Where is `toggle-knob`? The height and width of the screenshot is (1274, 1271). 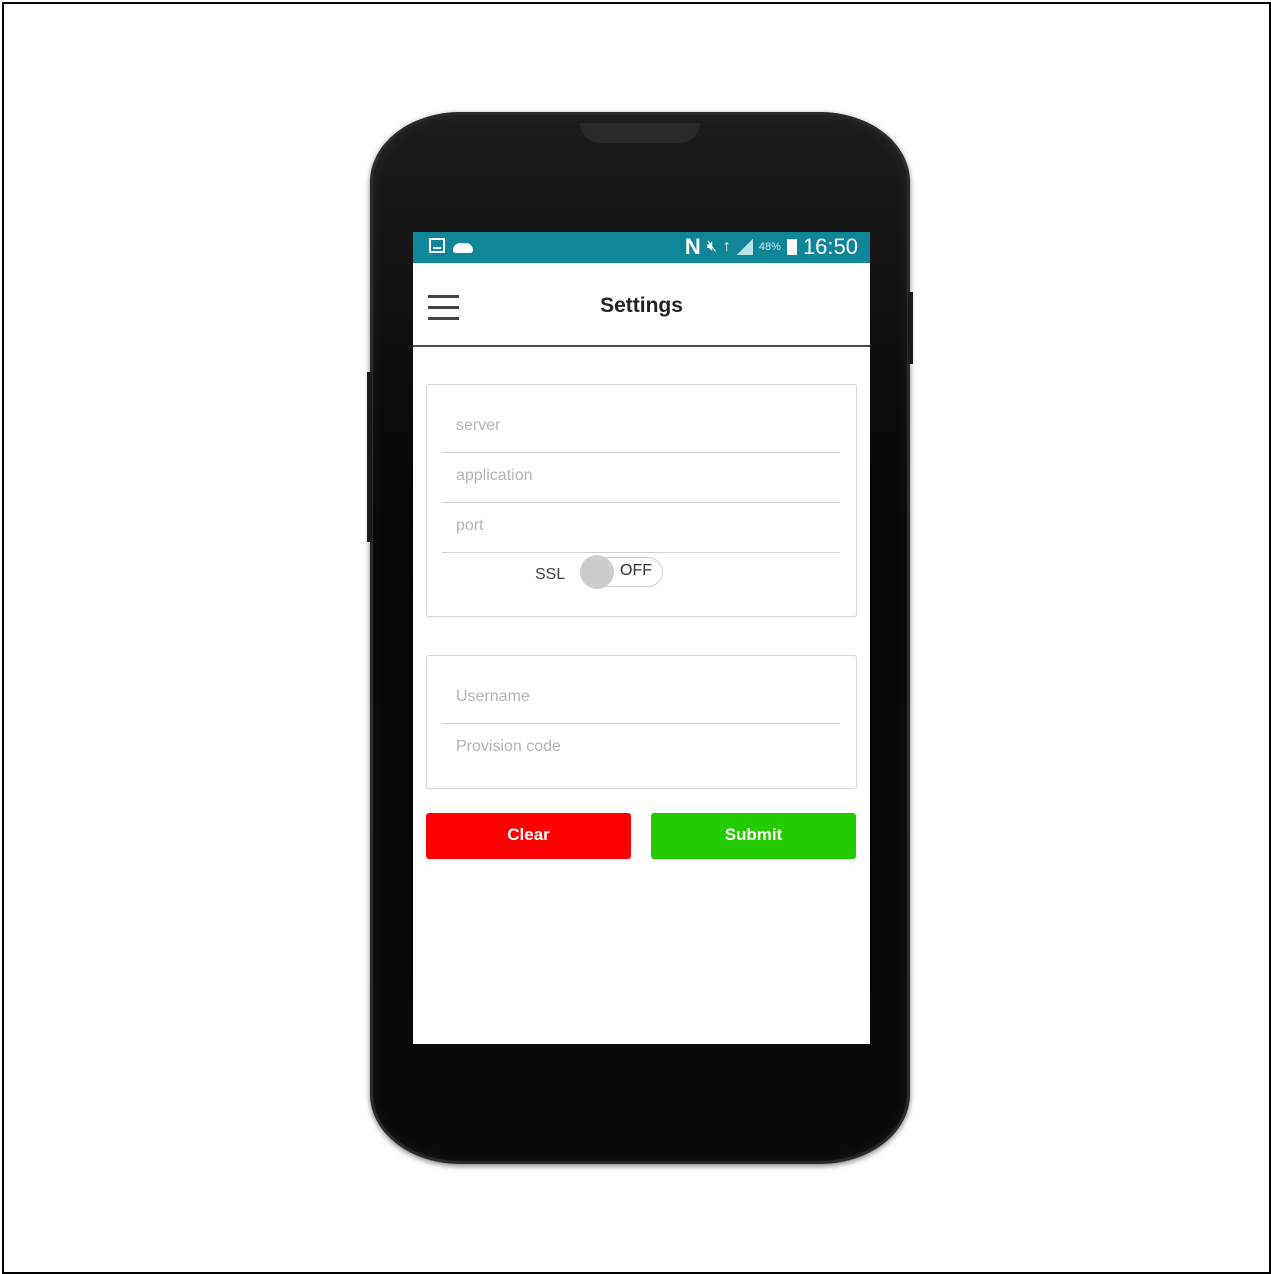
toggle-knob is located at coordinates (597, 572).